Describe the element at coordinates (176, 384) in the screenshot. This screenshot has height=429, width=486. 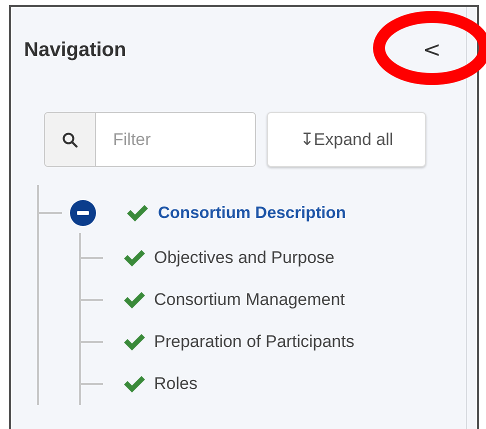
I see `tree-item: Roles` at that location.